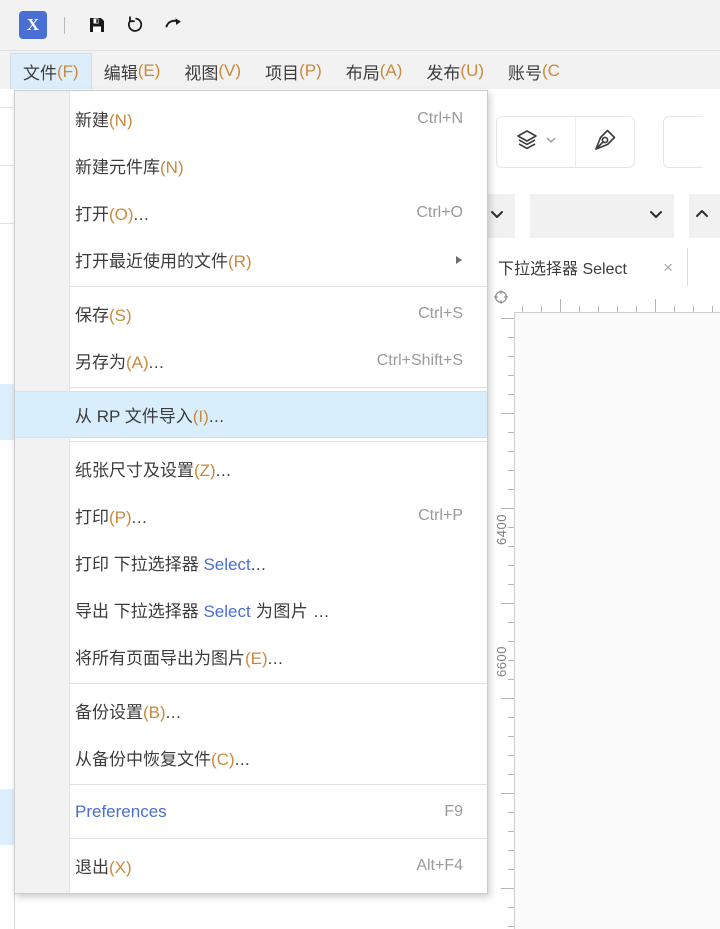 This screenshot has height=929, width=720. What do you see at coordinates (440, 118) in the screenshot?
I see `menu-item-shortcut: Ctrl+N` at bounding box center [440, 118].